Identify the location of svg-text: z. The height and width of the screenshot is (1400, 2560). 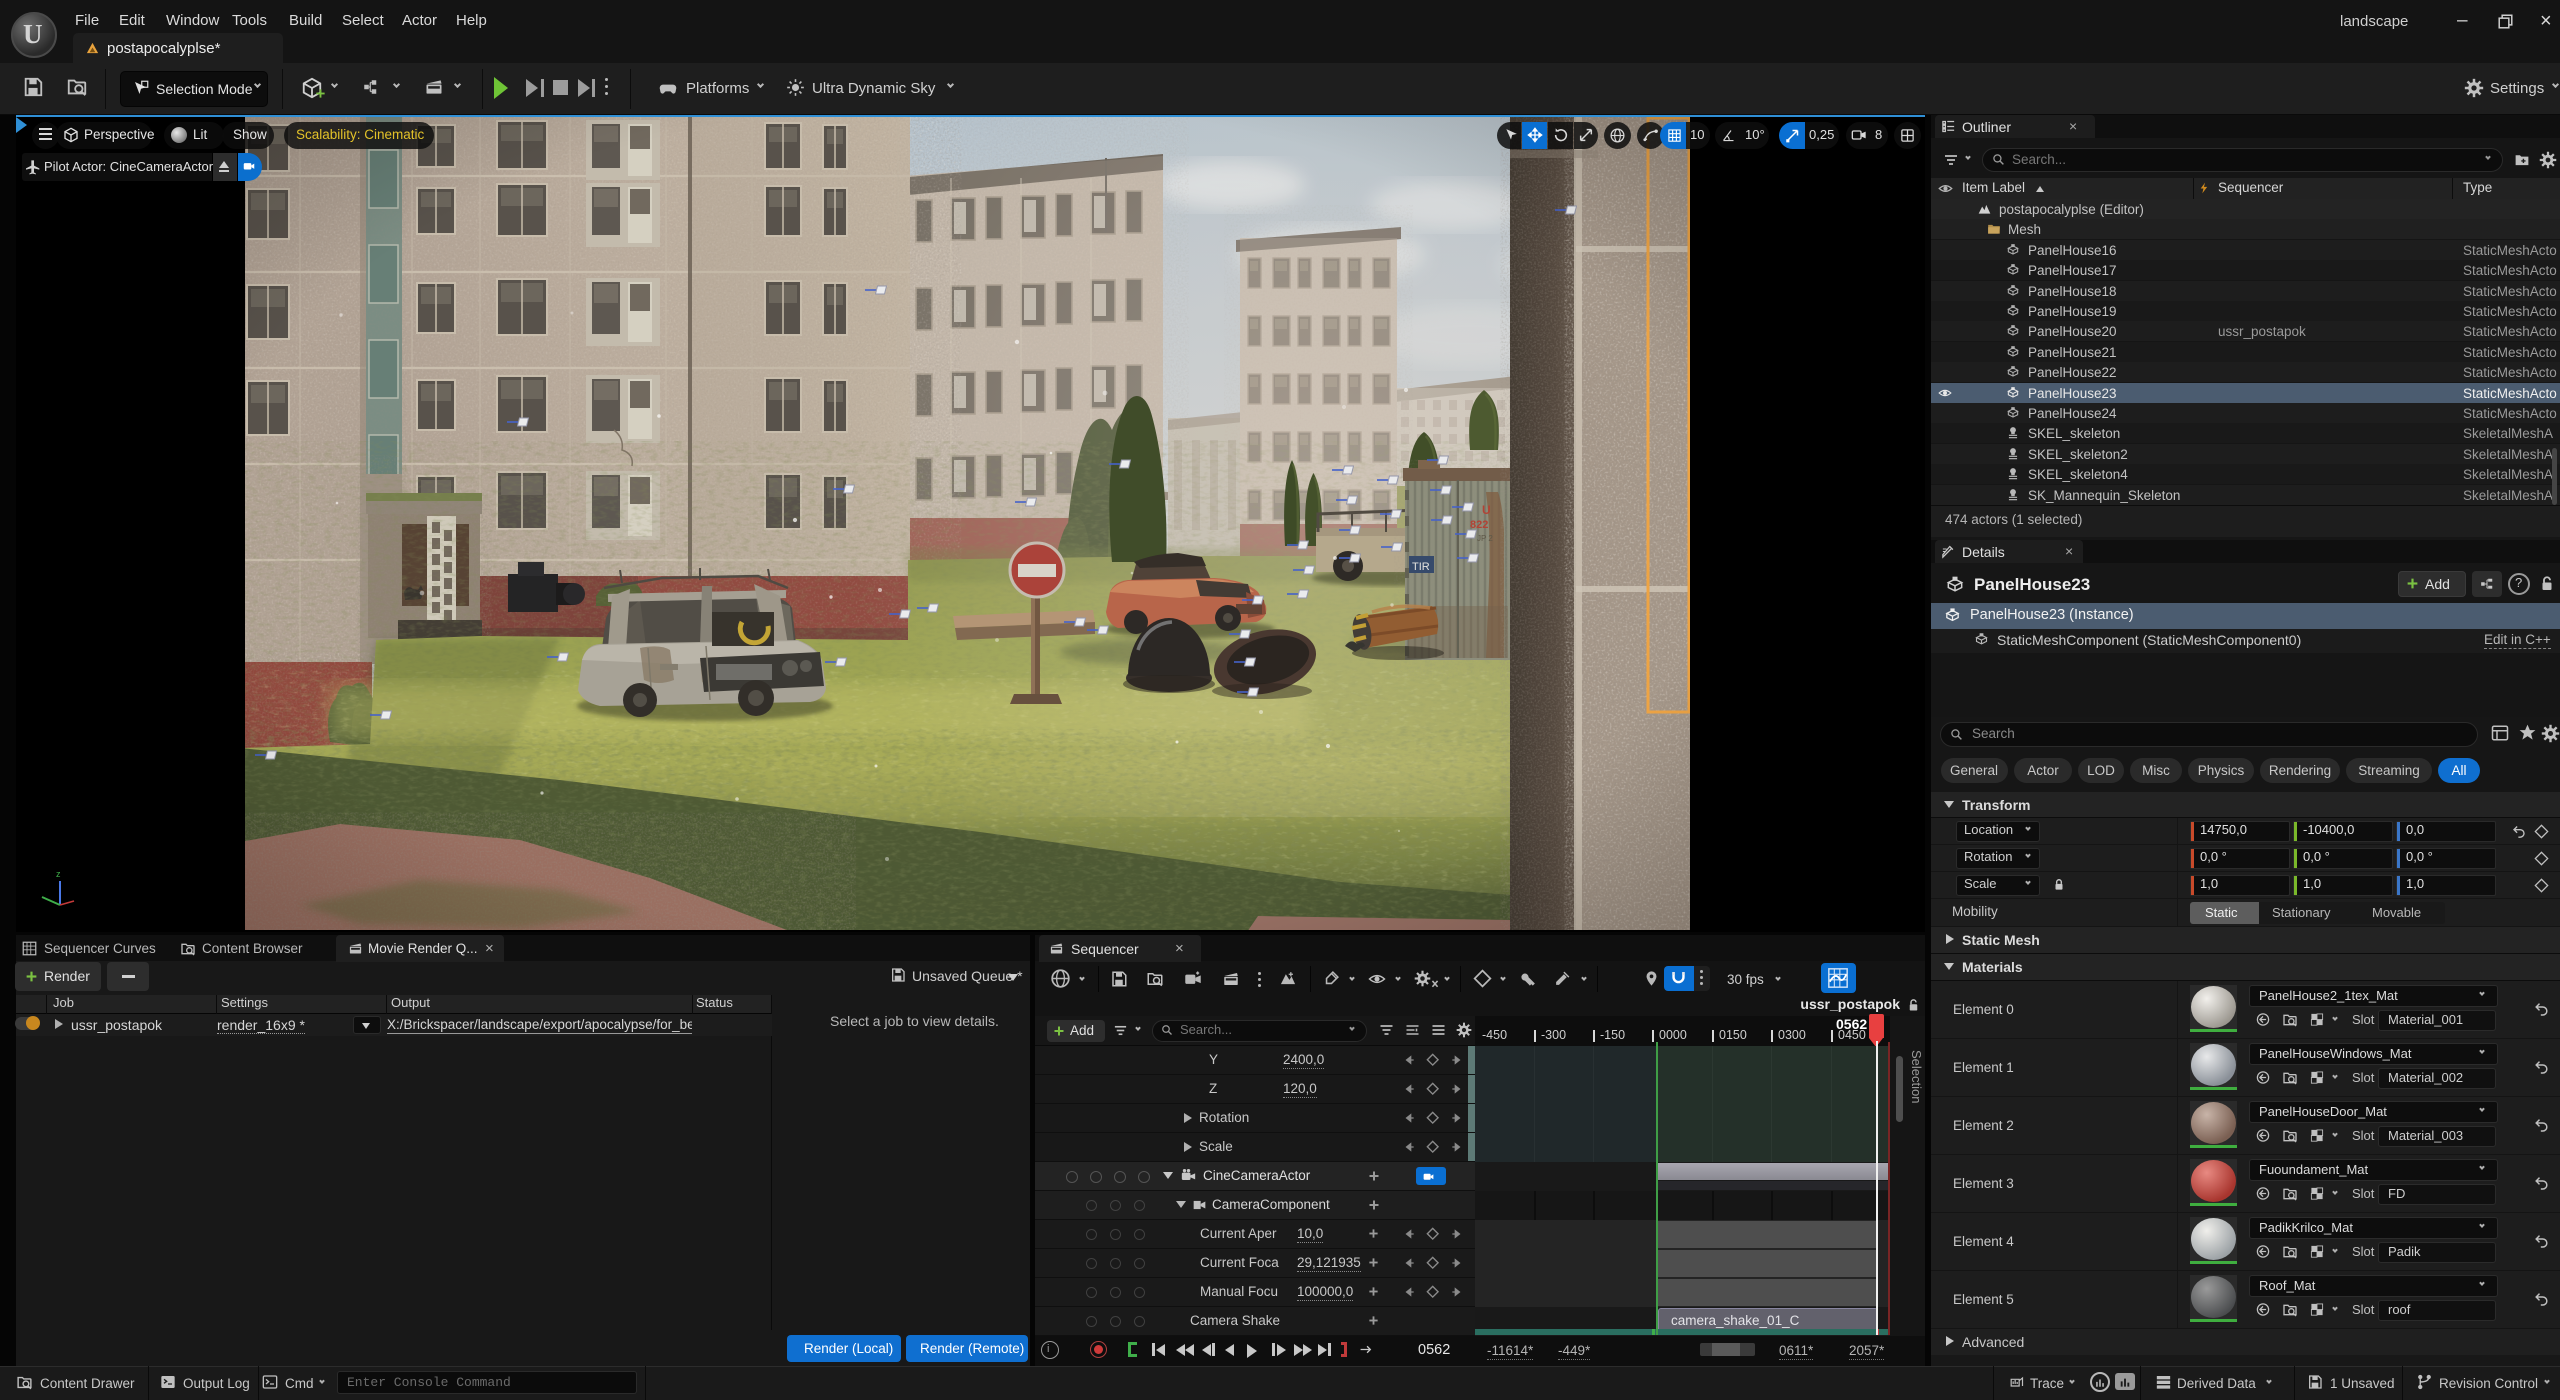
(58, 874).